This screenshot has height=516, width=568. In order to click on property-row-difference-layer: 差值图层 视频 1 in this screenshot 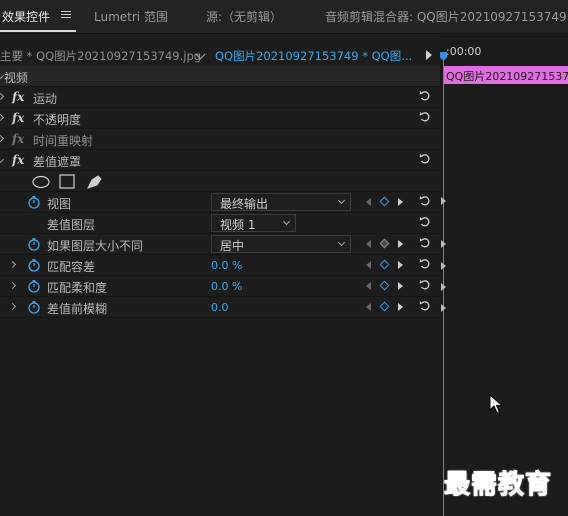, I will do `click(220, 223)`.